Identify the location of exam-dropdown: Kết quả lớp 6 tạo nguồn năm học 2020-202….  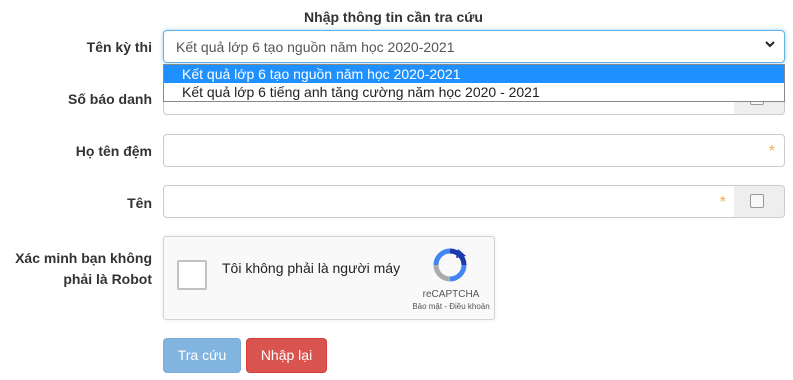
(474, 83).